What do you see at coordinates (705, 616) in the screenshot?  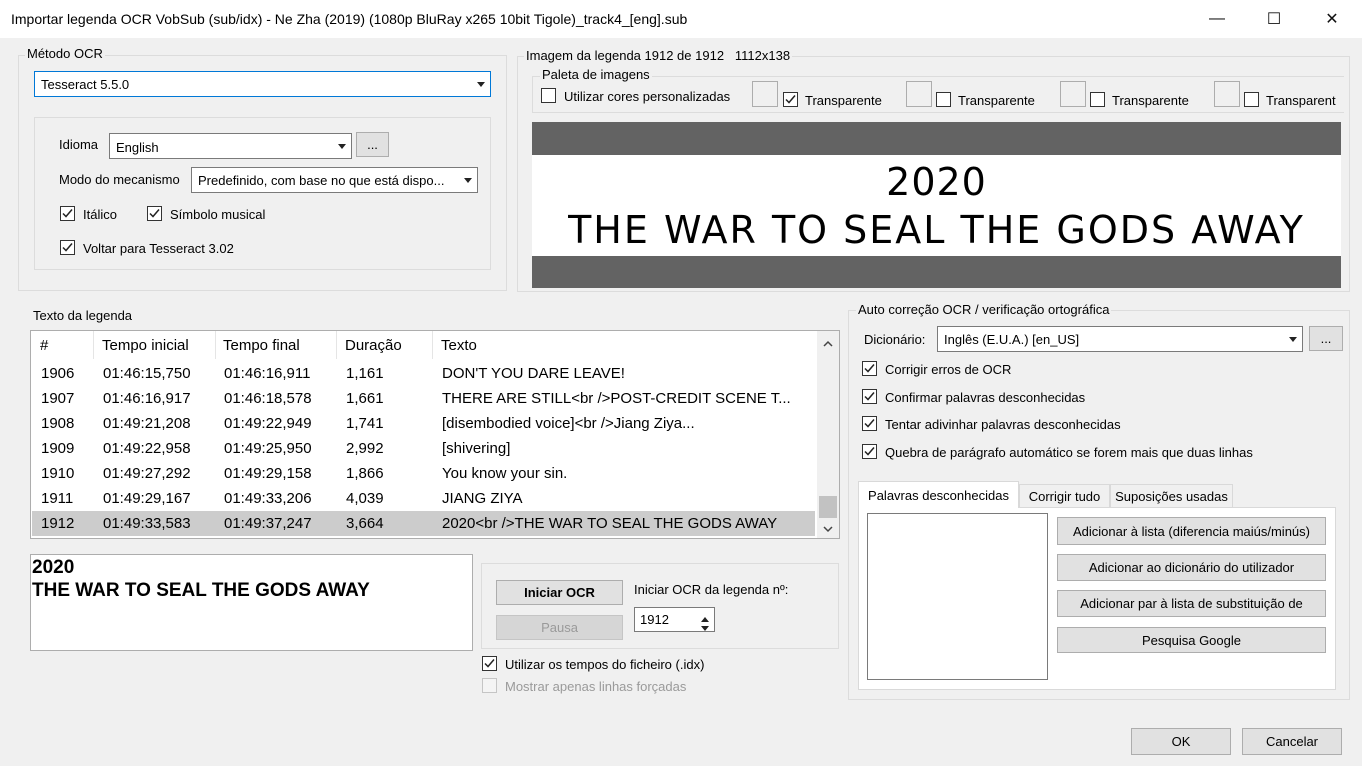 I see `stepper-up-icon` at bounding box center [705, 616].